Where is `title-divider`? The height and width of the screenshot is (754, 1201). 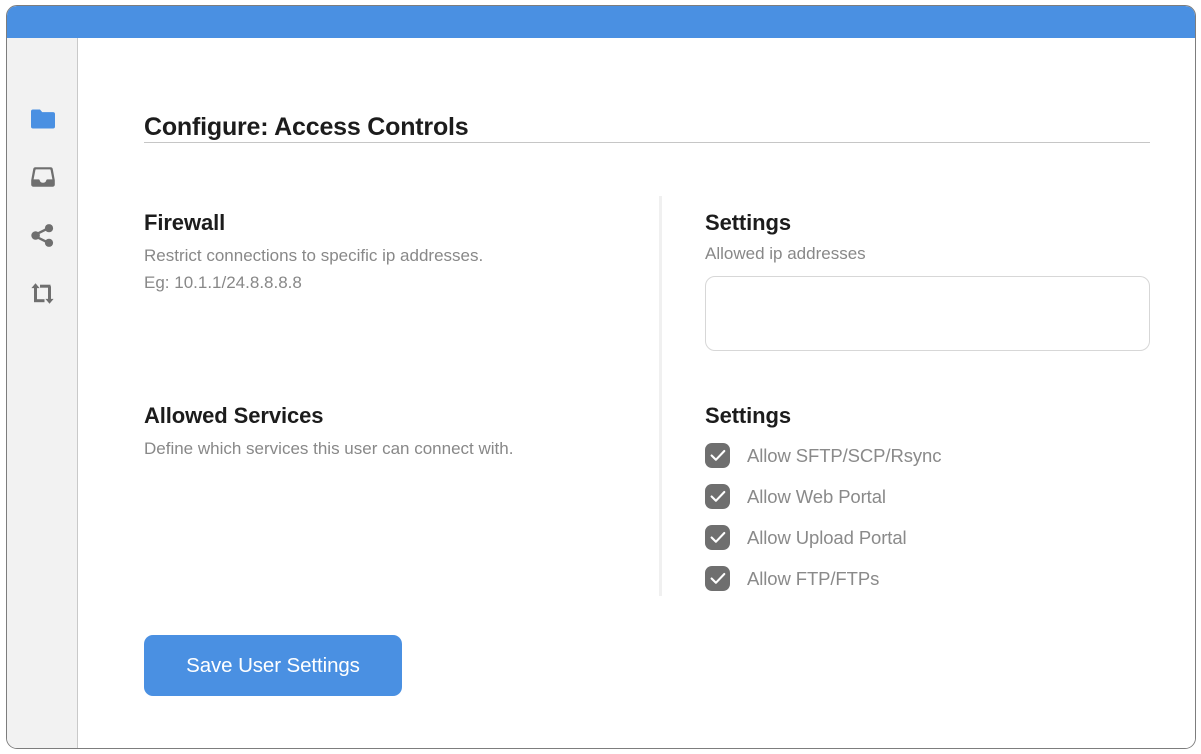 title-divider is located at coordinates (647, 142).